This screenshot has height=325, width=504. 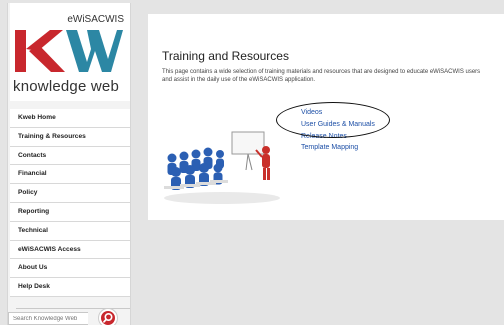 What do you see at coordinates (70, 212) in the screenshot?
I see `sidebar-item-reporting: Reporting` at bounding box center [70, 212].